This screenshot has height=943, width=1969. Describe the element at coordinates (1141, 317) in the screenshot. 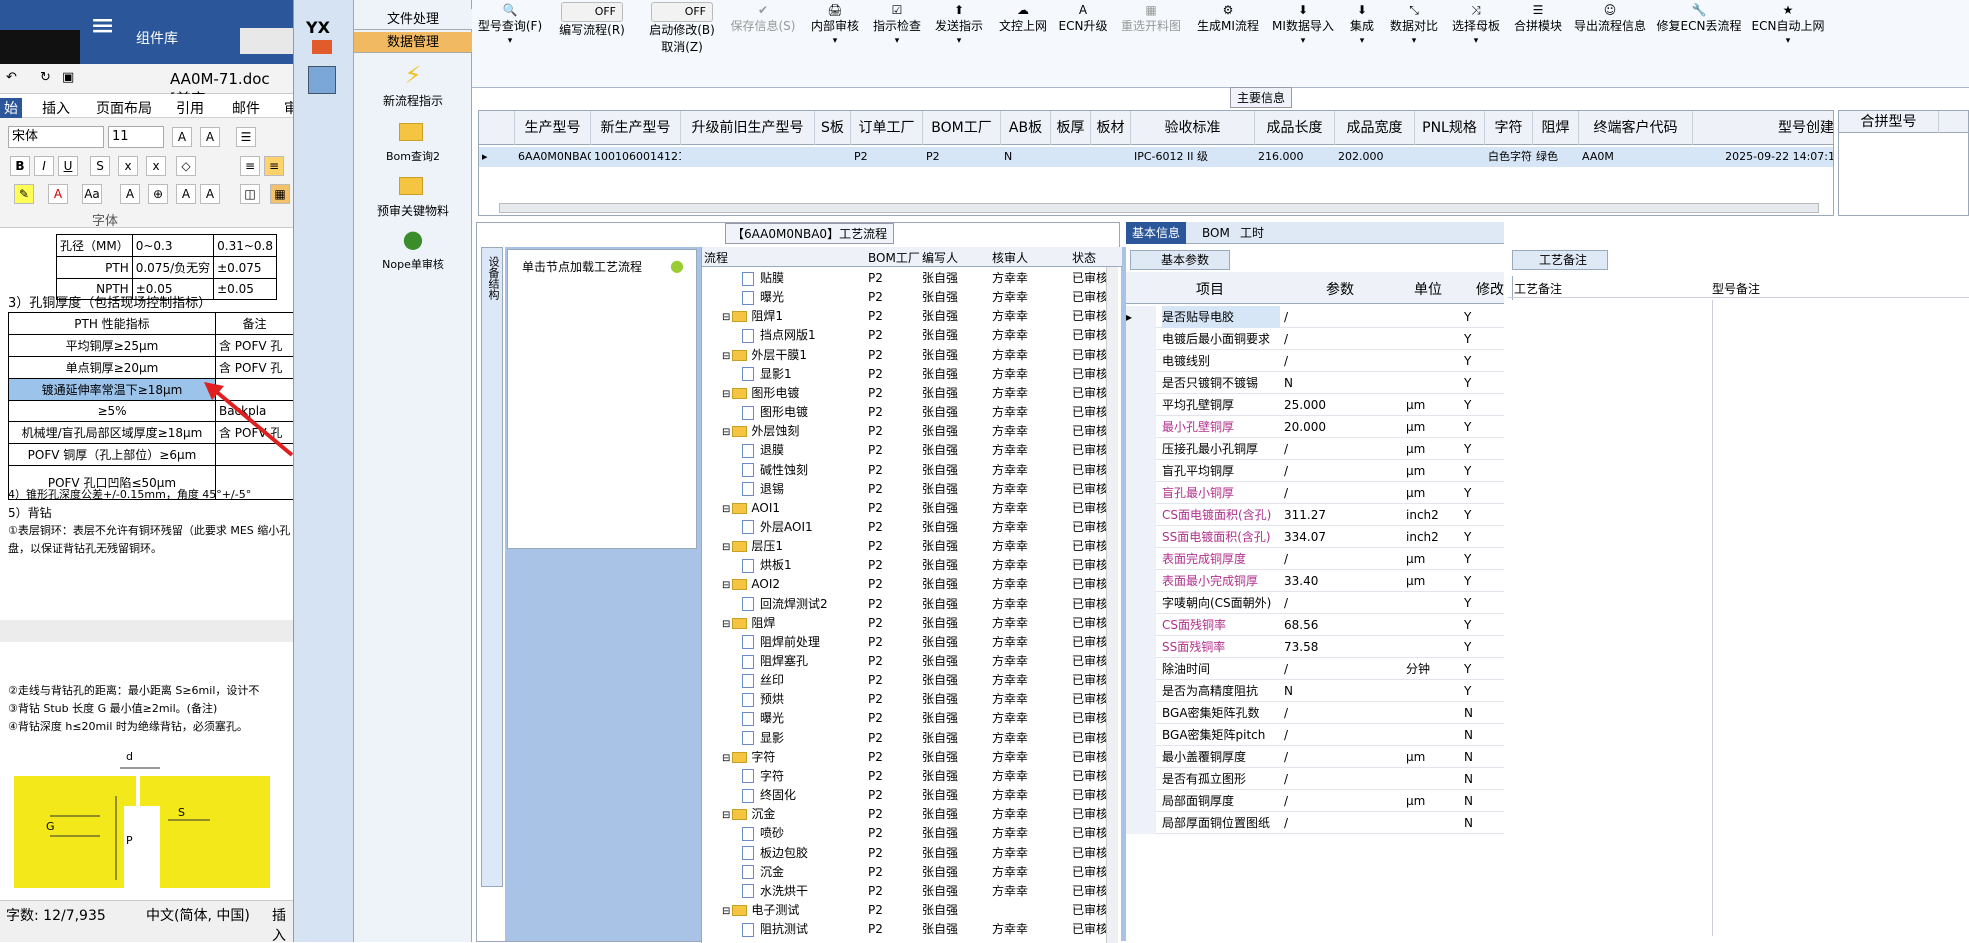

I see `row-selector: ▸` at that location.